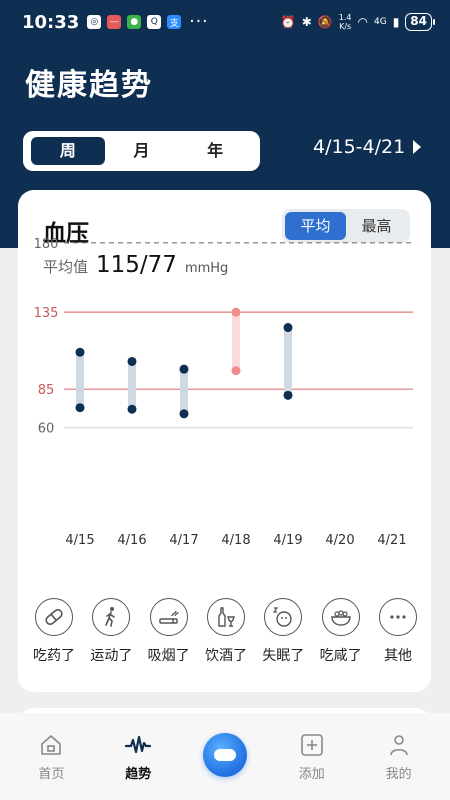 This screenshot has width=450, height=800. I want to click on add-icon, so click(311, 745).